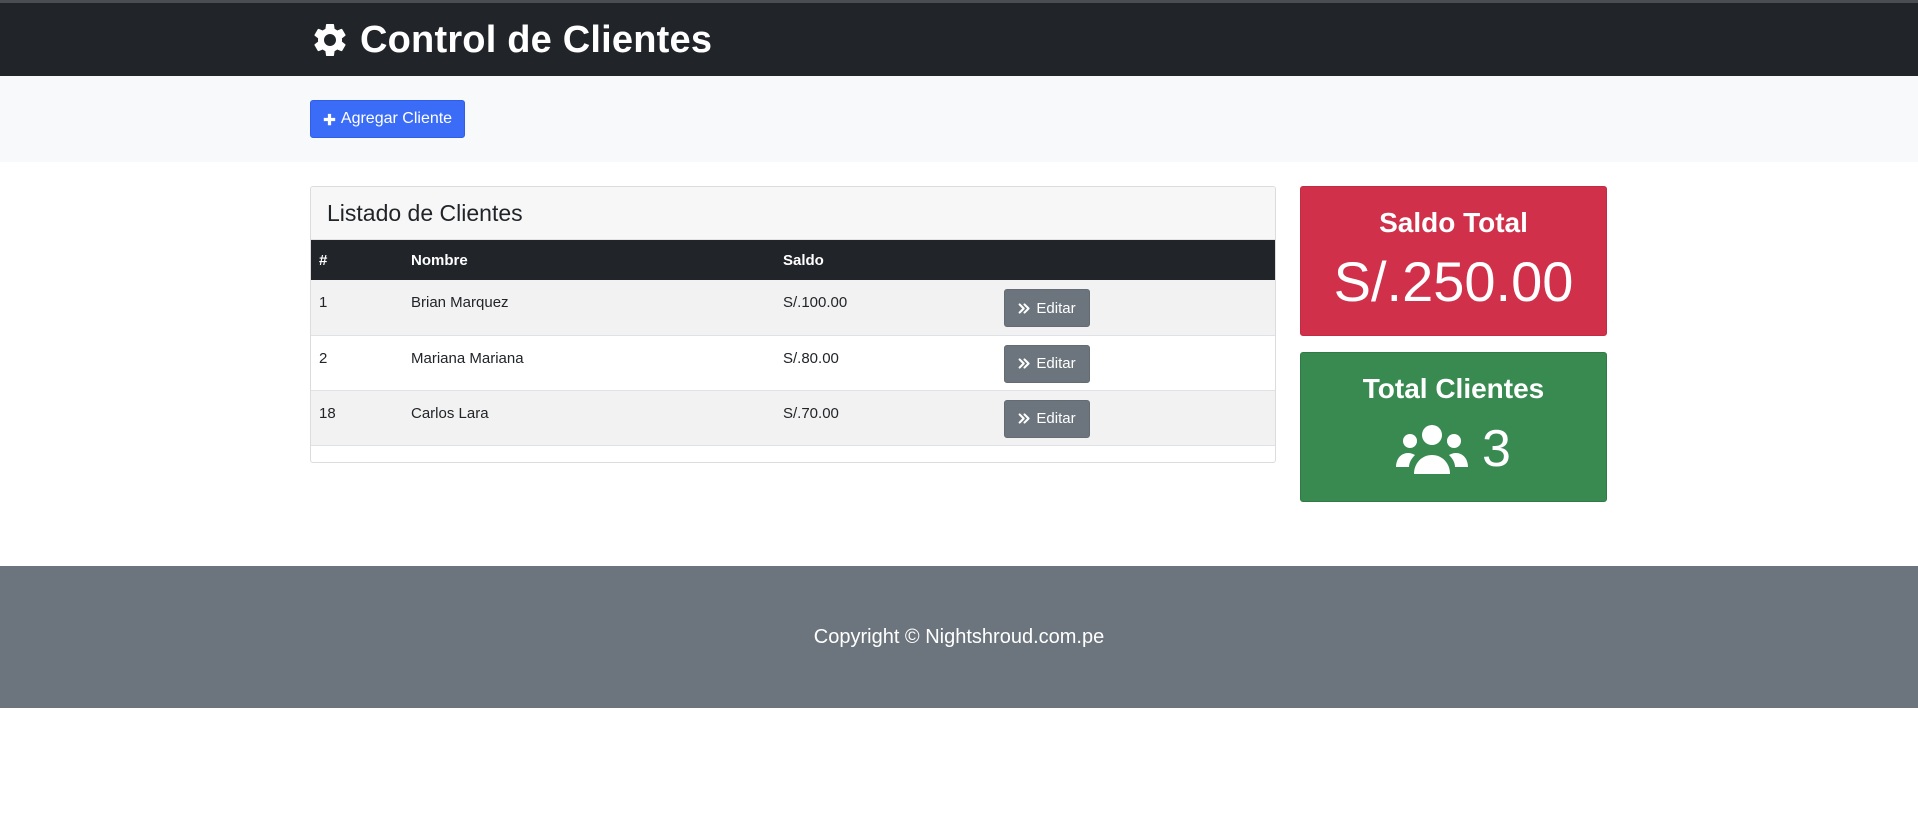 Image resolution: width=1918 pixels, height=833 pixels. What do you see at coordinates (439, 260) in the screenshot?
I see `column-header-nombre: Nombre` at bounding box center [439, 260].